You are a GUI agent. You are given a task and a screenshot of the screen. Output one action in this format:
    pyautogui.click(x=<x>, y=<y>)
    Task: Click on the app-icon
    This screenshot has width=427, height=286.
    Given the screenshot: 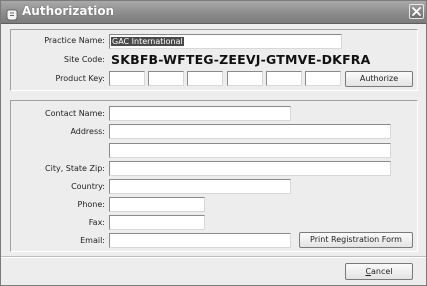 What is the action you would take?
    pyautogui.click(x=12, y=13)
    